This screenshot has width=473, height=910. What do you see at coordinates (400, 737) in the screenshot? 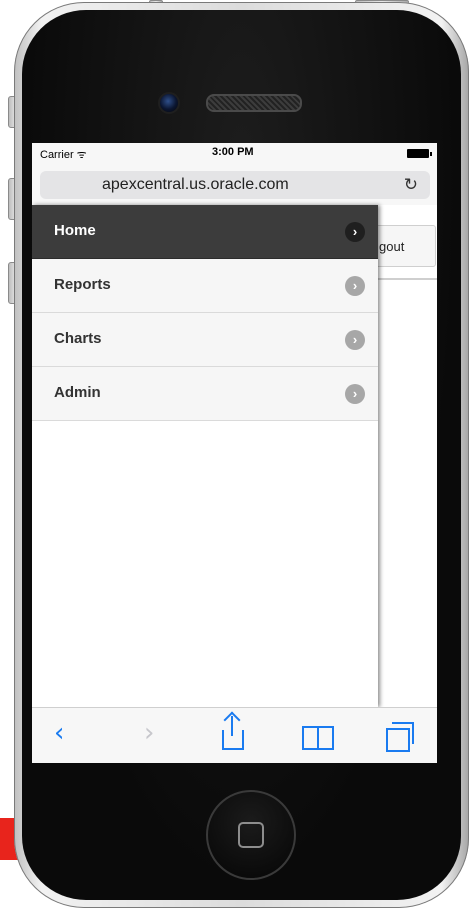
I see `tabs-icon` at bounding box center [400, 737].